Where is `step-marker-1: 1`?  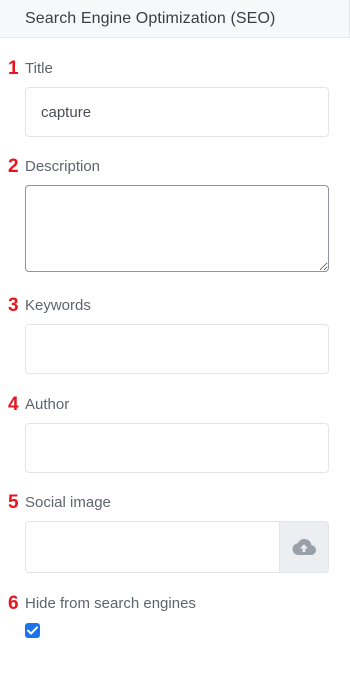
step-marker-1: 1 is located at coordinates (13, 68).